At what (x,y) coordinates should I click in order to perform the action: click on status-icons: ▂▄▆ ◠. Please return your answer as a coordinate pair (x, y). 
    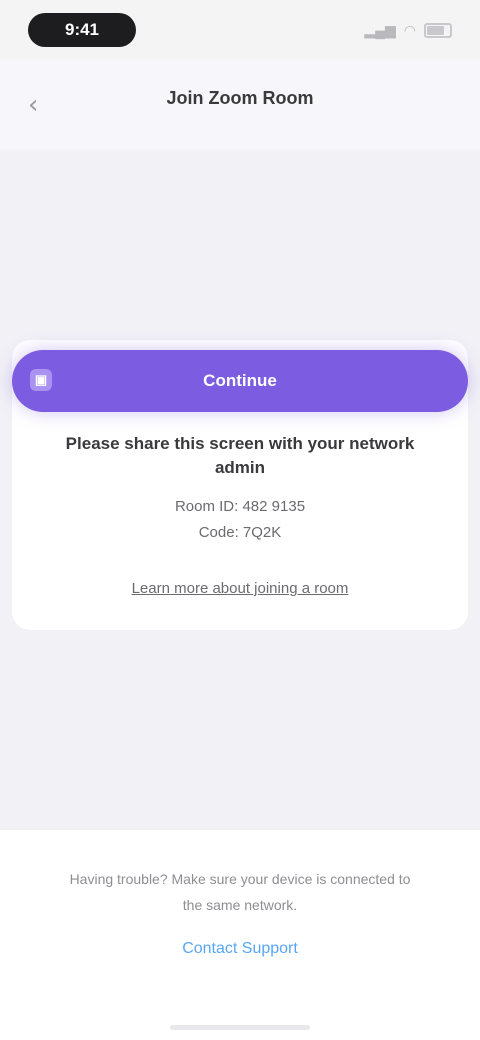
    Looking at the image, I should click on (408, 30).